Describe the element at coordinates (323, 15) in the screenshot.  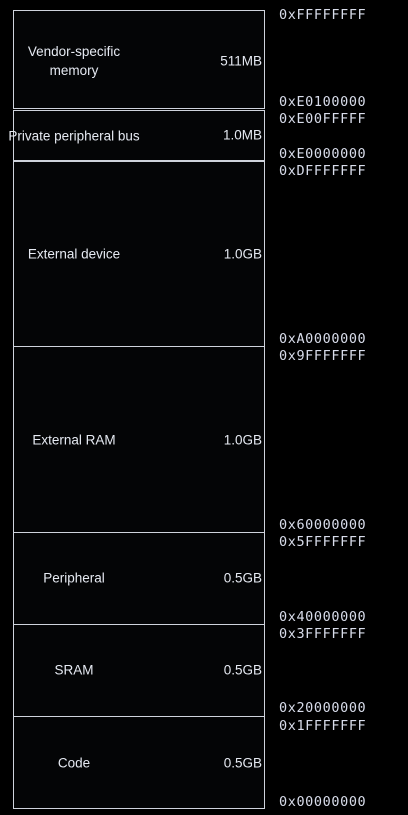
I see `address-end-label: 0xFFFFFFFF` at that location.